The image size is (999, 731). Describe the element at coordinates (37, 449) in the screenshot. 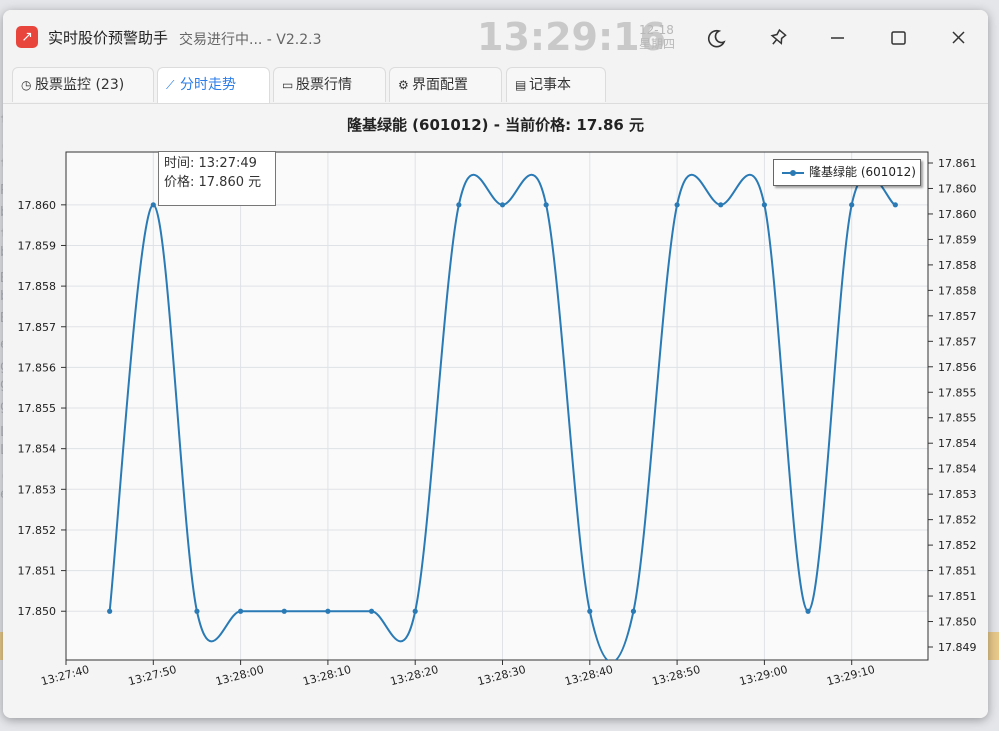

I see `y-left-tick-label: 17.854` at that location.